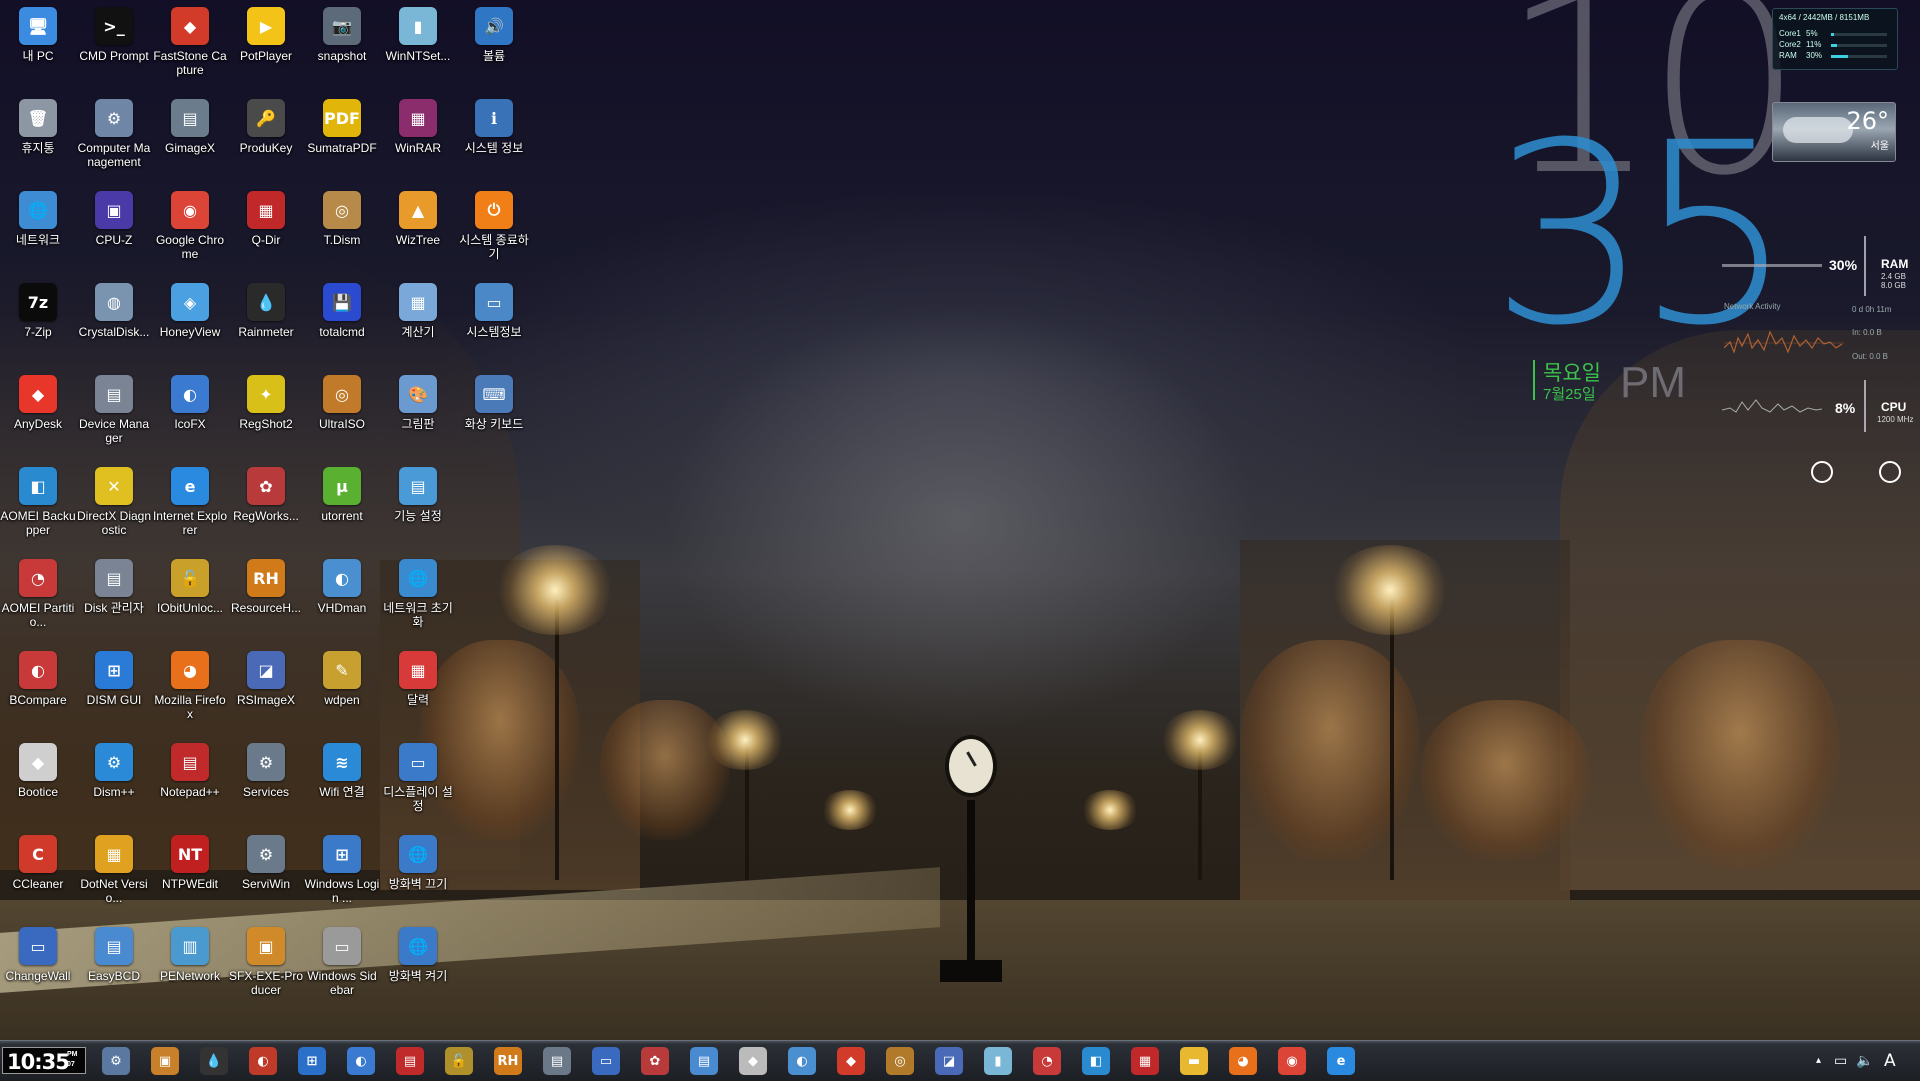  I want to click on desktop-icon-28: ◆ AnyDesk, so click(38, 417).